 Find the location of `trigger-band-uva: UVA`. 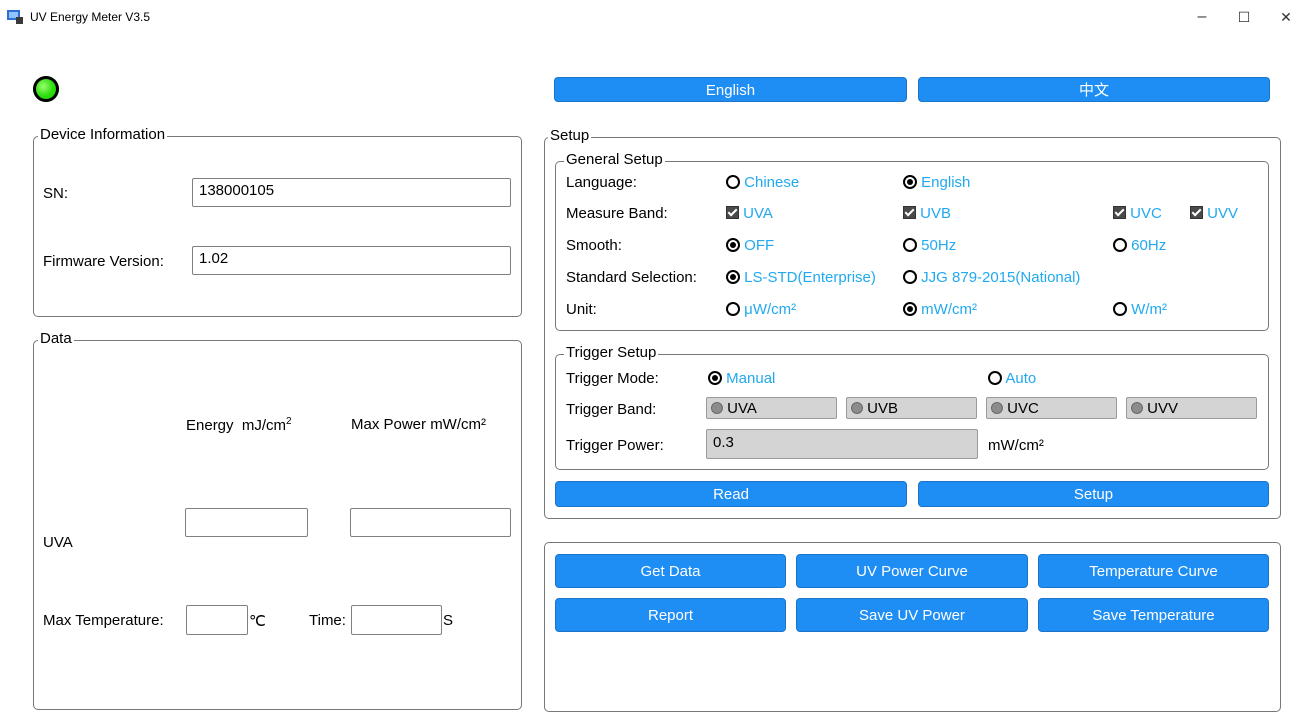

trigger-band-uva: UVA is located at coordinates (771, 408).